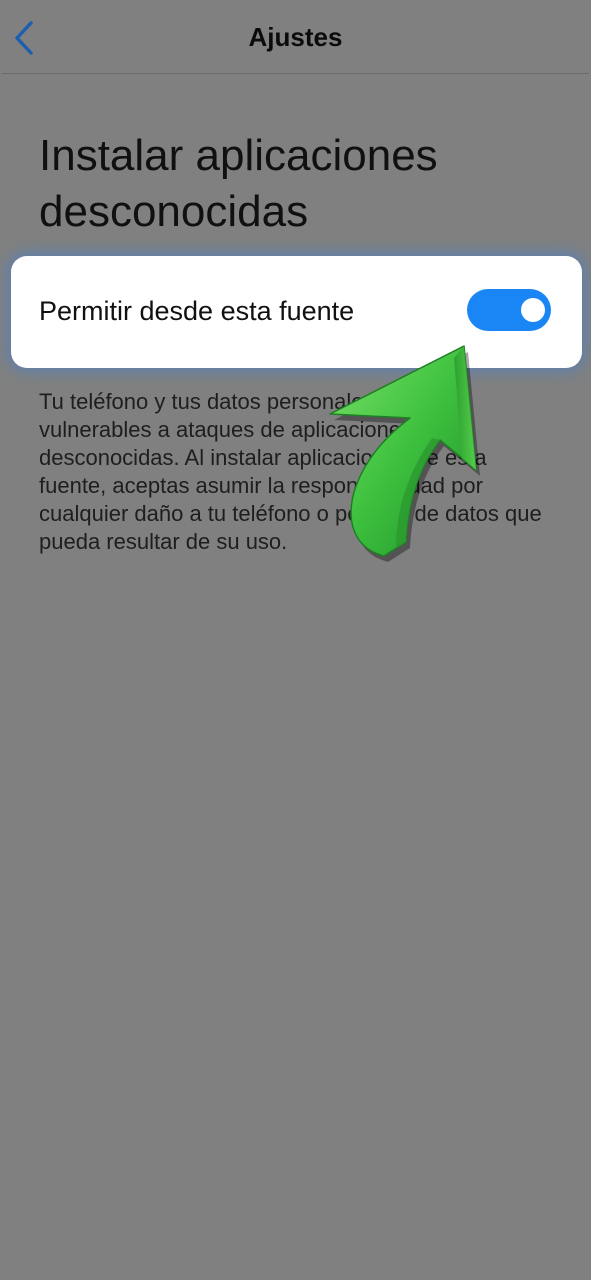 Image resolution: width=591 pixels, height=1280 pixels. I want to click on app-header: Ajustes, so click(295, 37).